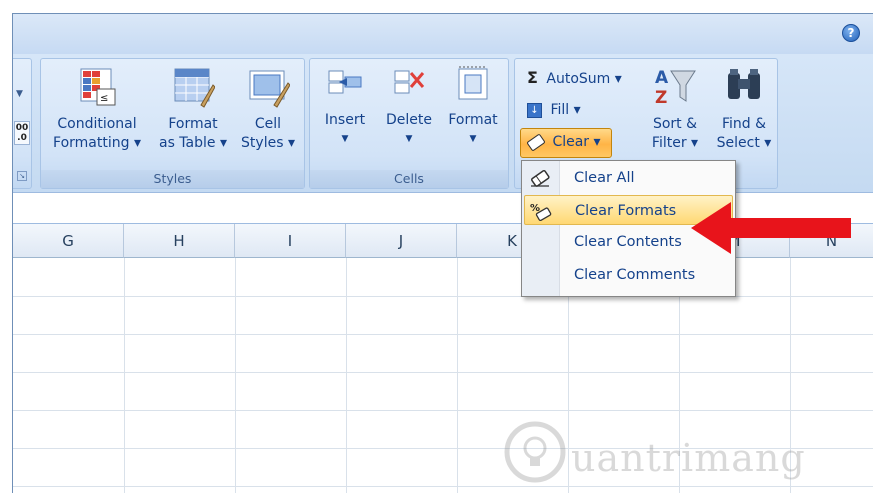 The image size is (873, 493). I want to click on format-as-table-label-2: as Table ▾, so click(192, 143).